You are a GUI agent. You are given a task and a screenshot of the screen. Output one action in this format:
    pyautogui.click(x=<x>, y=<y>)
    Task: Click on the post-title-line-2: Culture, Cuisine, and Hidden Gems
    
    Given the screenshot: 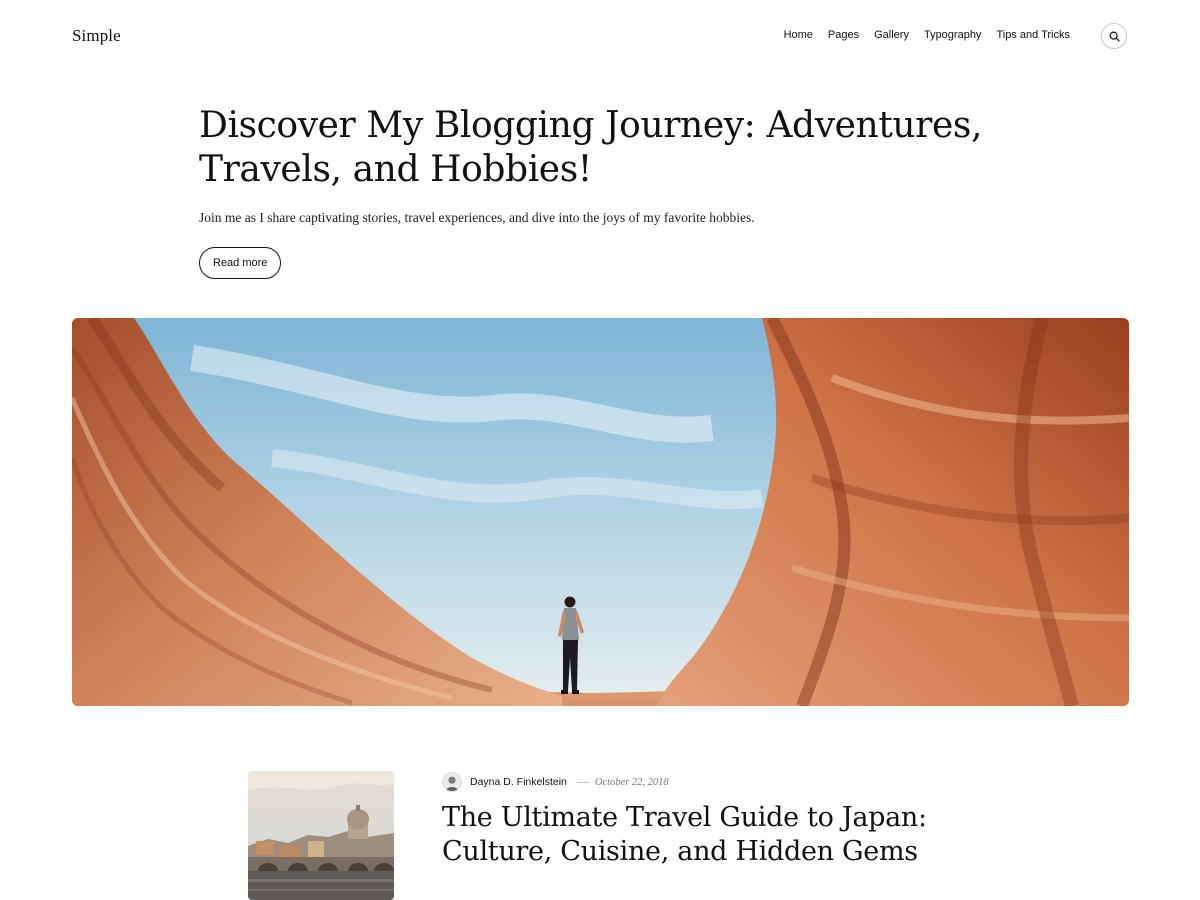 What is the action you would take?
    pyautogui.click(x=680, y=851)
    